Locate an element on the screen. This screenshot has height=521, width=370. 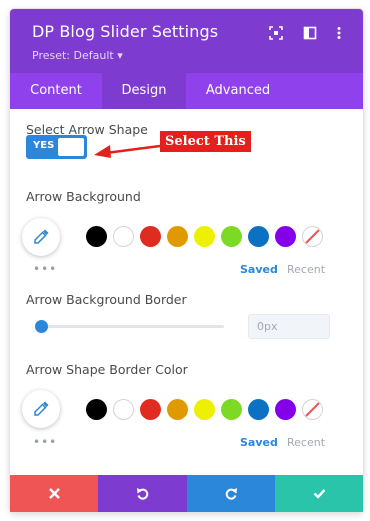
annotation-arrow-icon is located at coordinates (127, 151).